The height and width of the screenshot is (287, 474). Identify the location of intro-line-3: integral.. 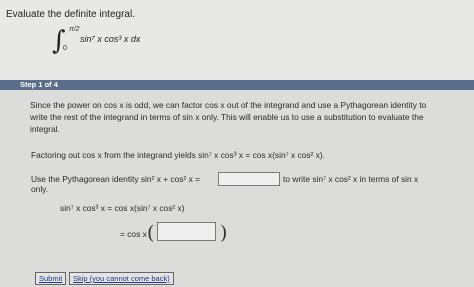
(45, 129).